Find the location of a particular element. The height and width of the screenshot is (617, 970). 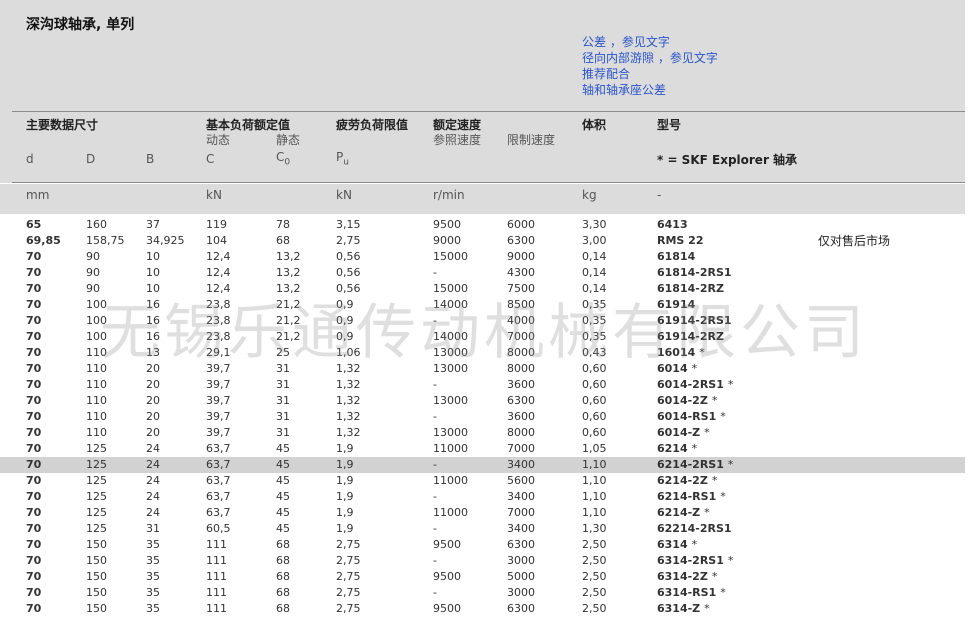

table-row: 70 110 20 39,7 31 1,32 - 3600 0,60 6014-2RS1 * is located at coordinates (482, 385).